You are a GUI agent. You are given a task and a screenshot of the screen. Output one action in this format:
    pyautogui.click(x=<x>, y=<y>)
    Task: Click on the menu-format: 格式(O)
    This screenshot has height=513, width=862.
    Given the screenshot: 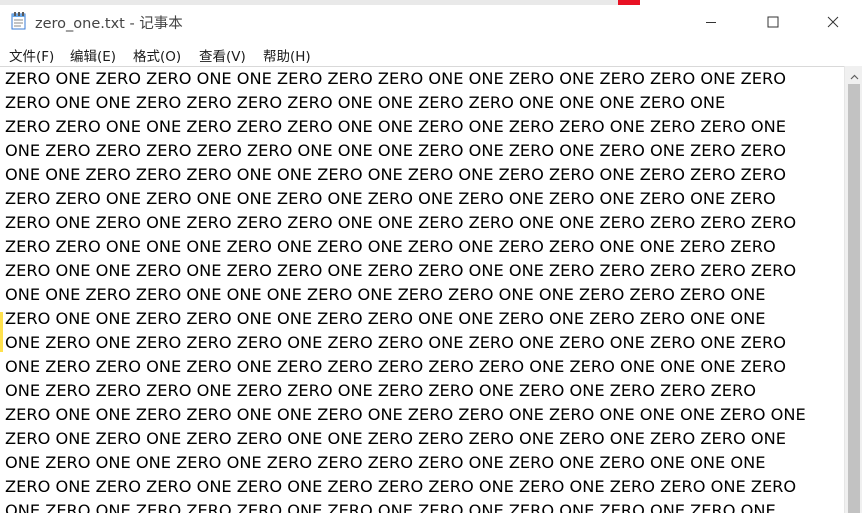 What is the action you would take?
    pyautogui.click(x=157, y=55)
    